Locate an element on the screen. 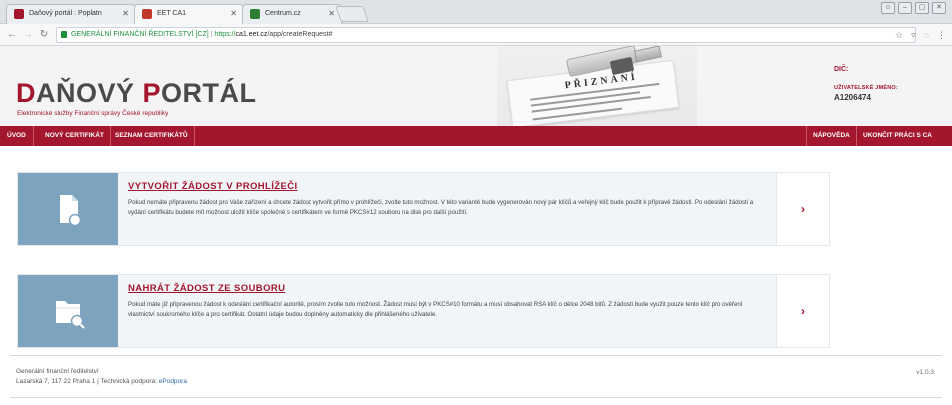  username-value: A1206474 is located at coordinates (852, 97).